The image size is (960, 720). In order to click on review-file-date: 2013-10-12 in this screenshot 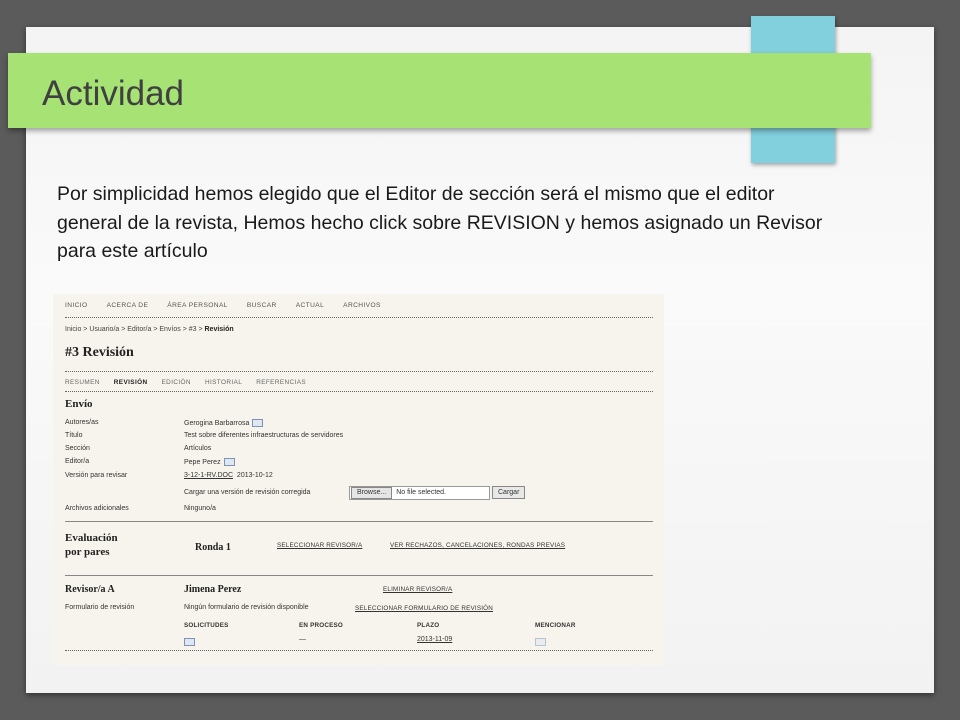, I will do `click(254, 475)`.